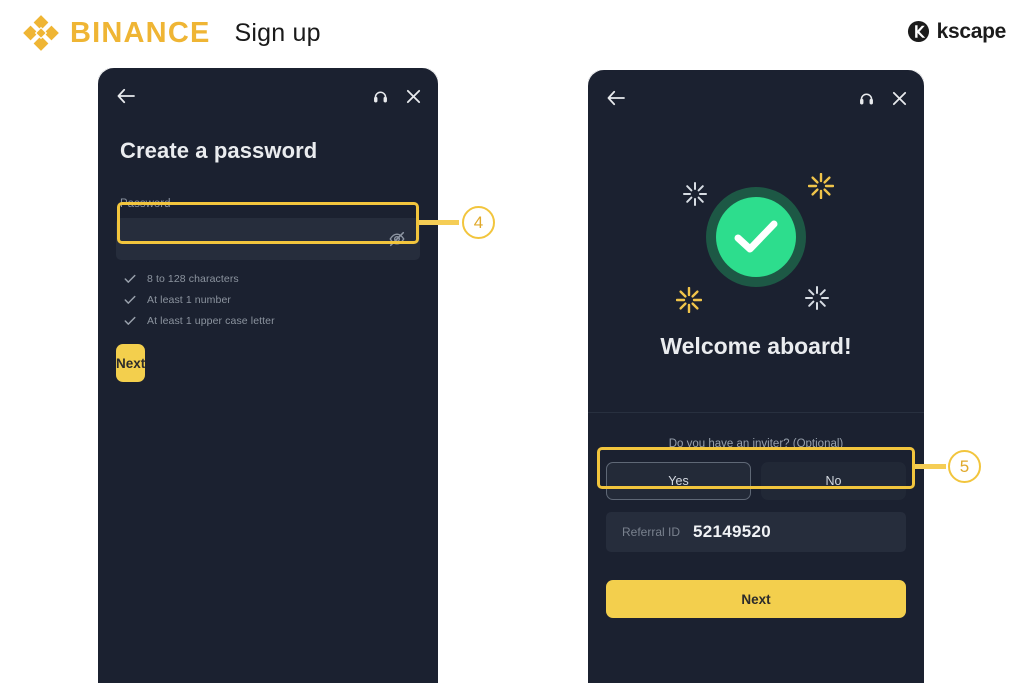  Describe the element at coordinates (41, 33) in the screenshot. I see `binance-logo-icon` at that location.